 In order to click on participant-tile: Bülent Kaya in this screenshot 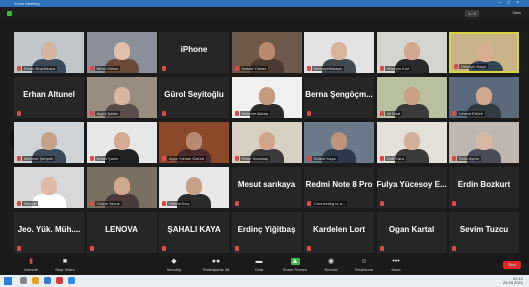, I will do `click(339, 142)`.